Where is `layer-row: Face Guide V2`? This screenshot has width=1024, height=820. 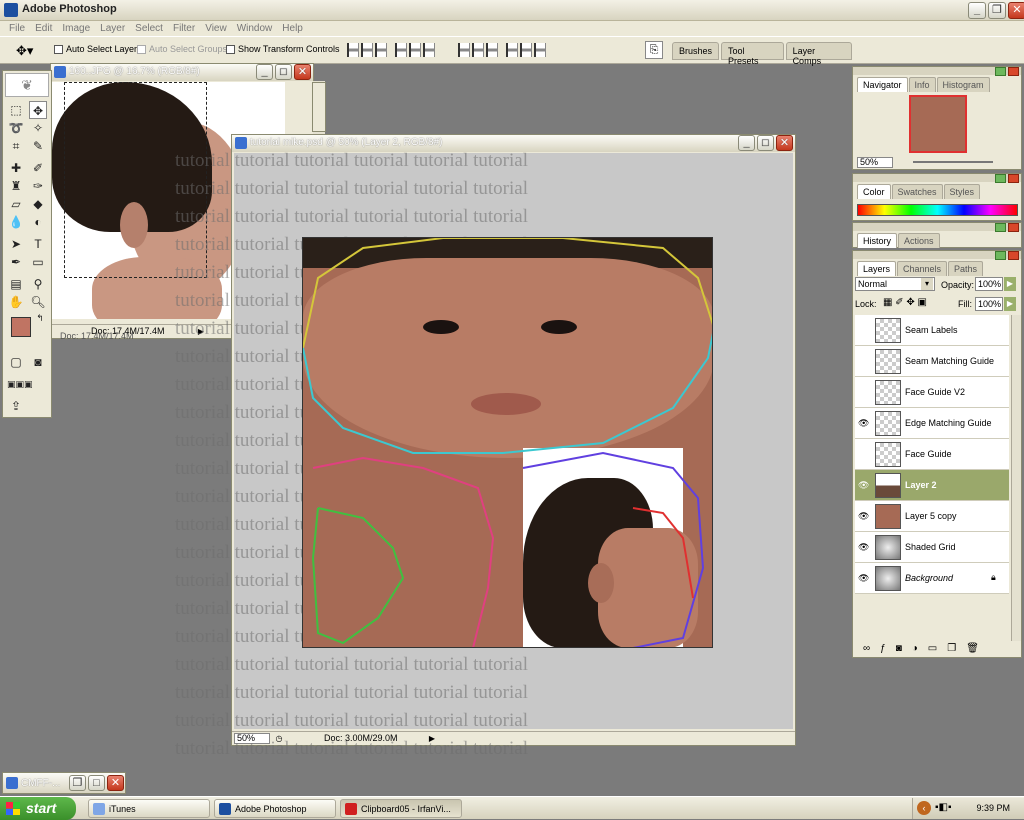
layer-row: Face Guide V2 is located at coordinates (932, 392).